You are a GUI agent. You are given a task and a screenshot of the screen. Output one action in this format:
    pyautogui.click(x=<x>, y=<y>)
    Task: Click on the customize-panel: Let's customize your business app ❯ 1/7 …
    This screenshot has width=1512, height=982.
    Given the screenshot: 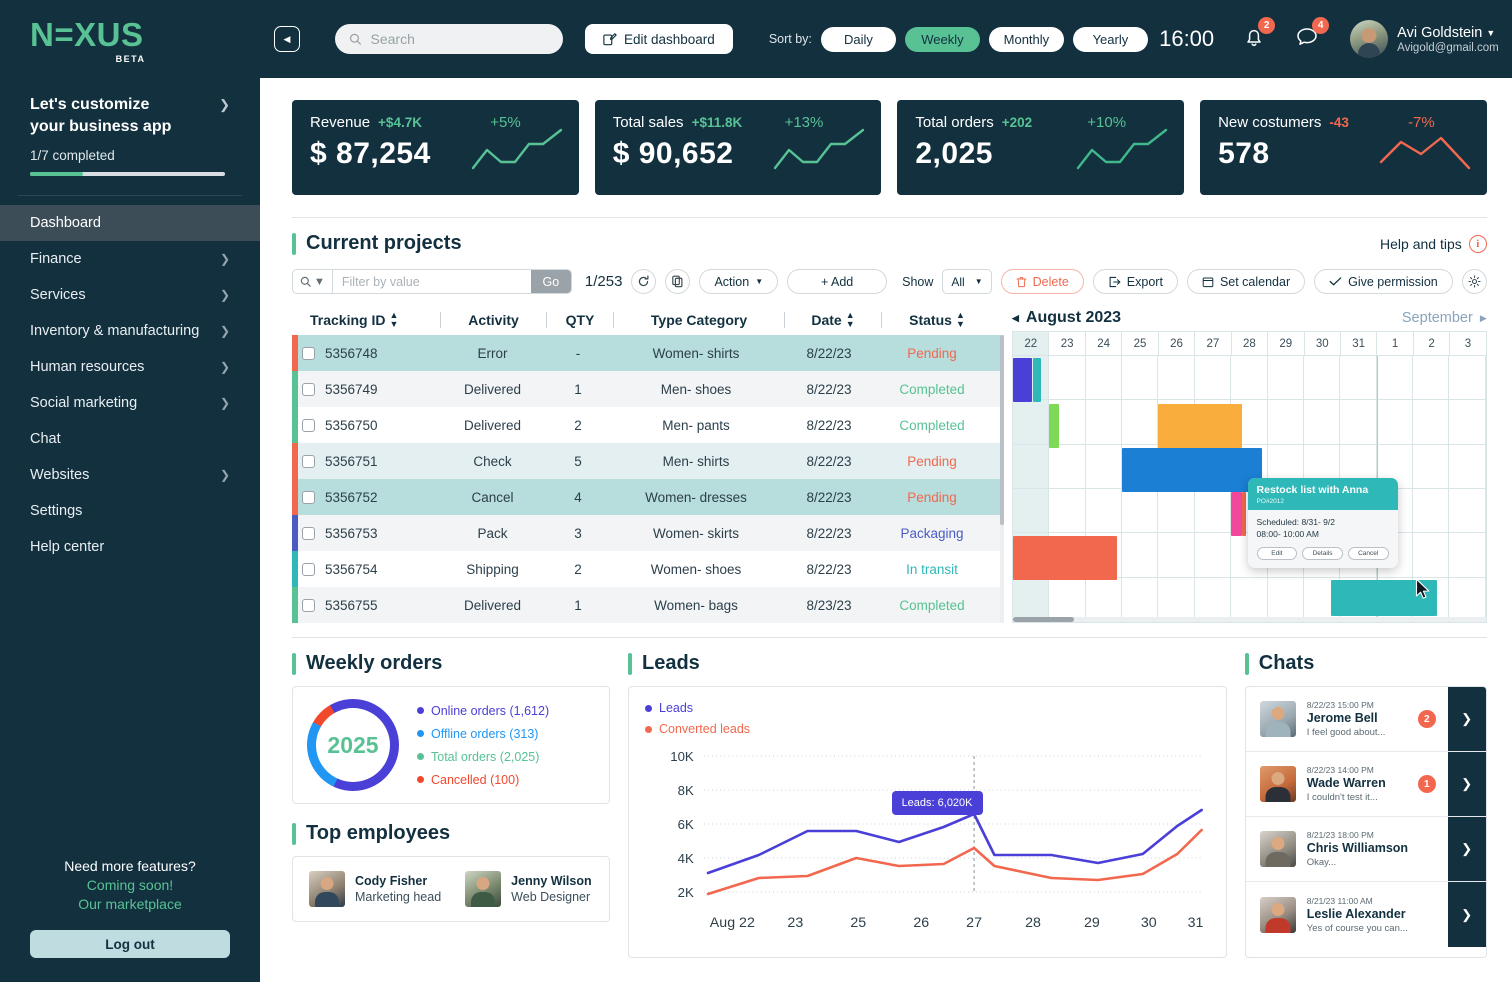 What is the action you would take?
    pyautogui.click(x=130, y=127)
    